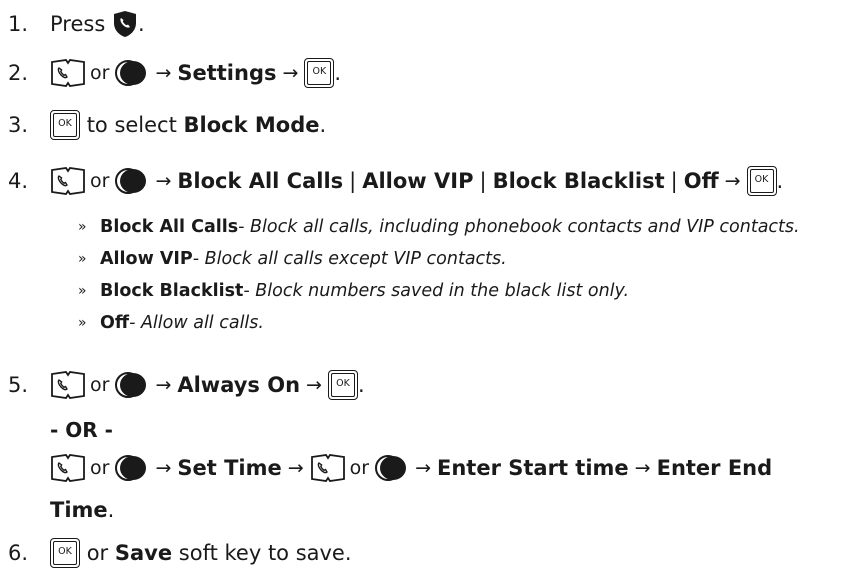 The height and width of the screenshot is (574, 865). I want to click on option-block-all-calls: Block All Calls, so click(260, 180).